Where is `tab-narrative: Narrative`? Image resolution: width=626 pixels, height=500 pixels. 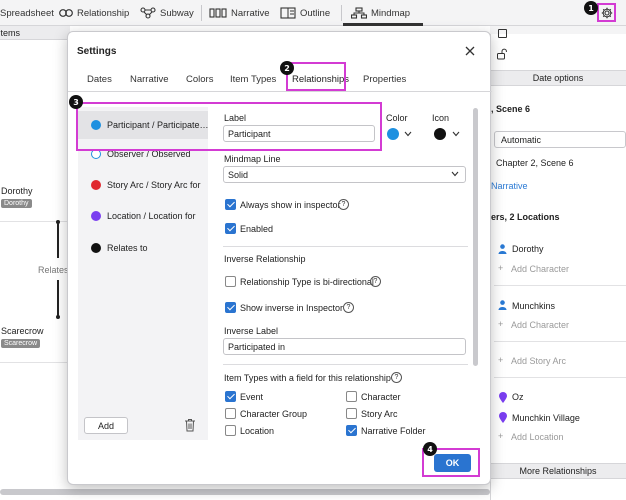 tab-narrative: Narrative is located at coordinates (149, 79).